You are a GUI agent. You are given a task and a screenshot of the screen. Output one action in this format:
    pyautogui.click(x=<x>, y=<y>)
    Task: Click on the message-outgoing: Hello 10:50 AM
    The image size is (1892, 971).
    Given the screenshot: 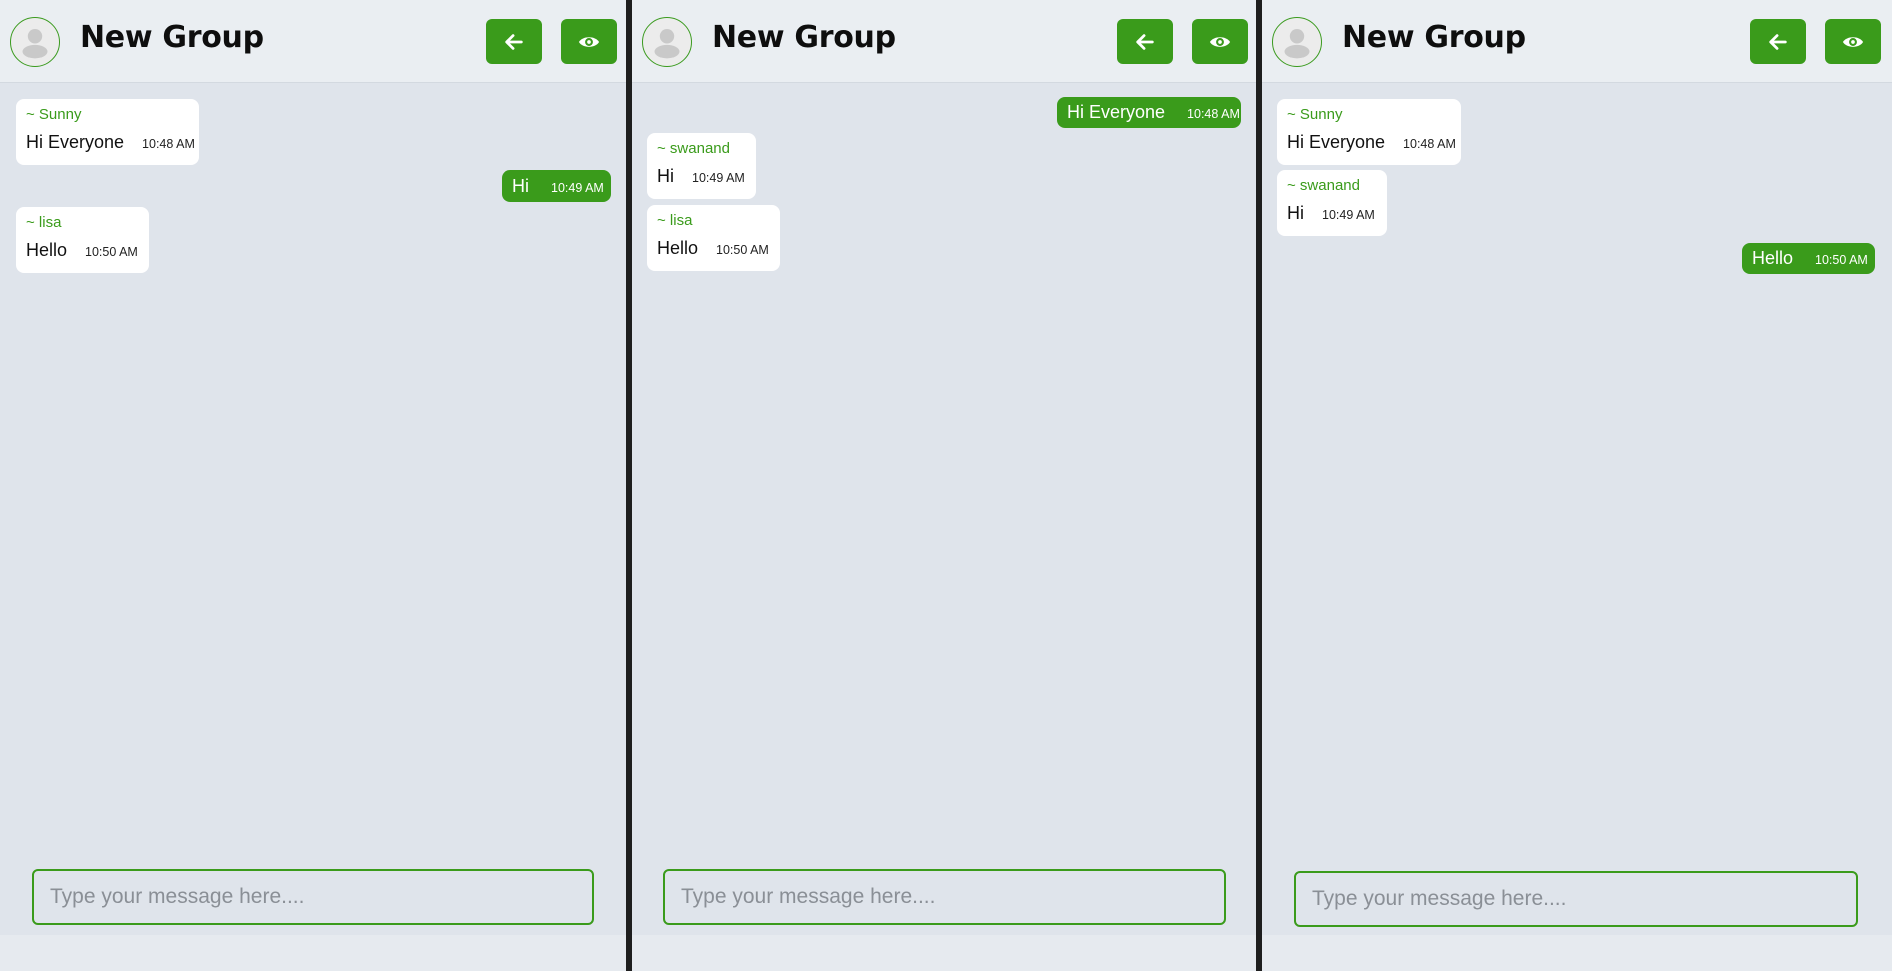 What is the action you would take?
    pyautogui.click(x=1808, y=258)
    